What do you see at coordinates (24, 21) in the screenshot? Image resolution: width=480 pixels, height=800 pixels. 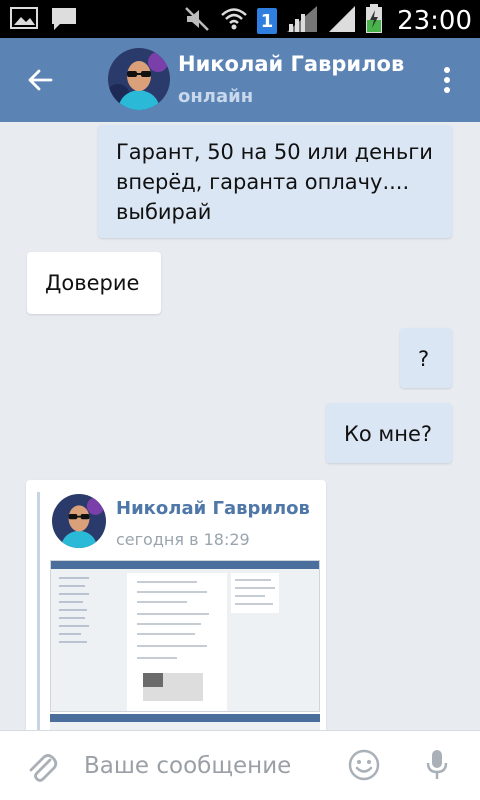 I see `image-notification-icon` at bounding box center [24, 21].